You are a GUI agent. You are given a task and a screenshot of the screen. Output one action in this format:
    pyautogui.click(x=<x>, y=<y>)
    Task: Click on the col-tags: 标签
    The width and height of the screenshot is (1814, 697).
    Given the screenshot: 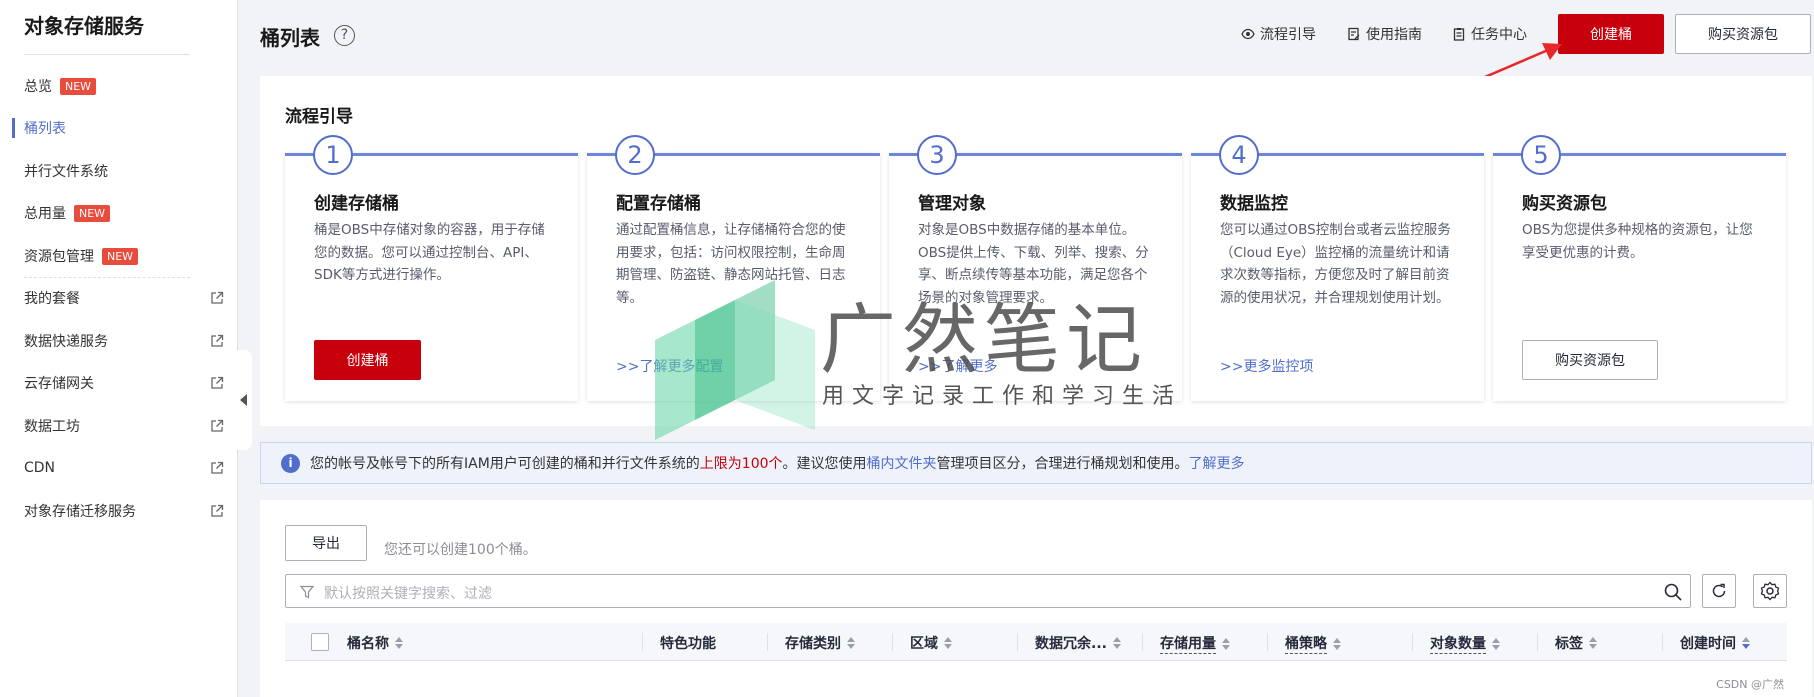 What is the action you would take?
    pyautogui.click(x=1576, y=643)
    